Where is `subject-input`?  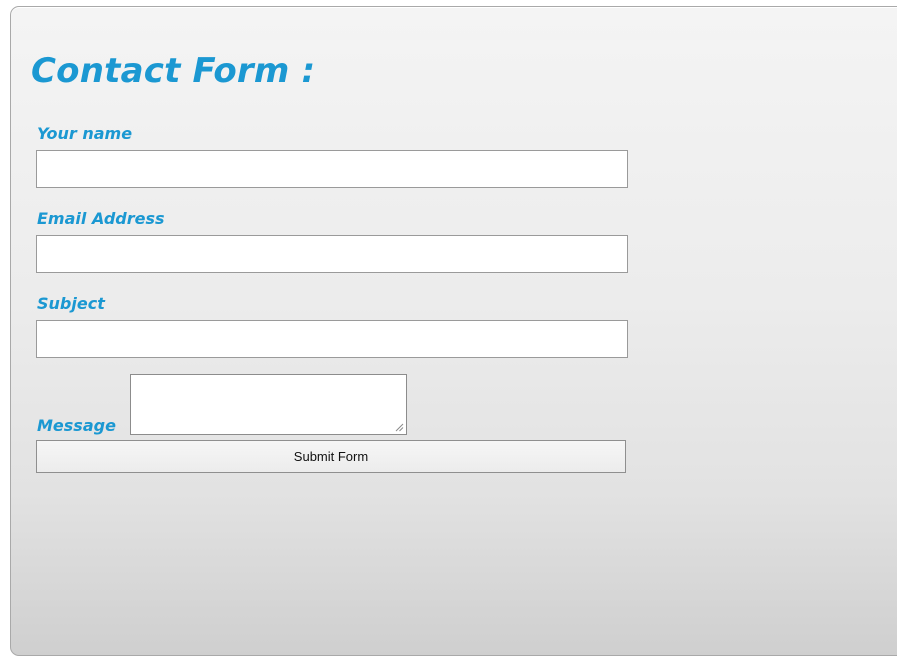 subject-input is located at coordinates (332, 339).